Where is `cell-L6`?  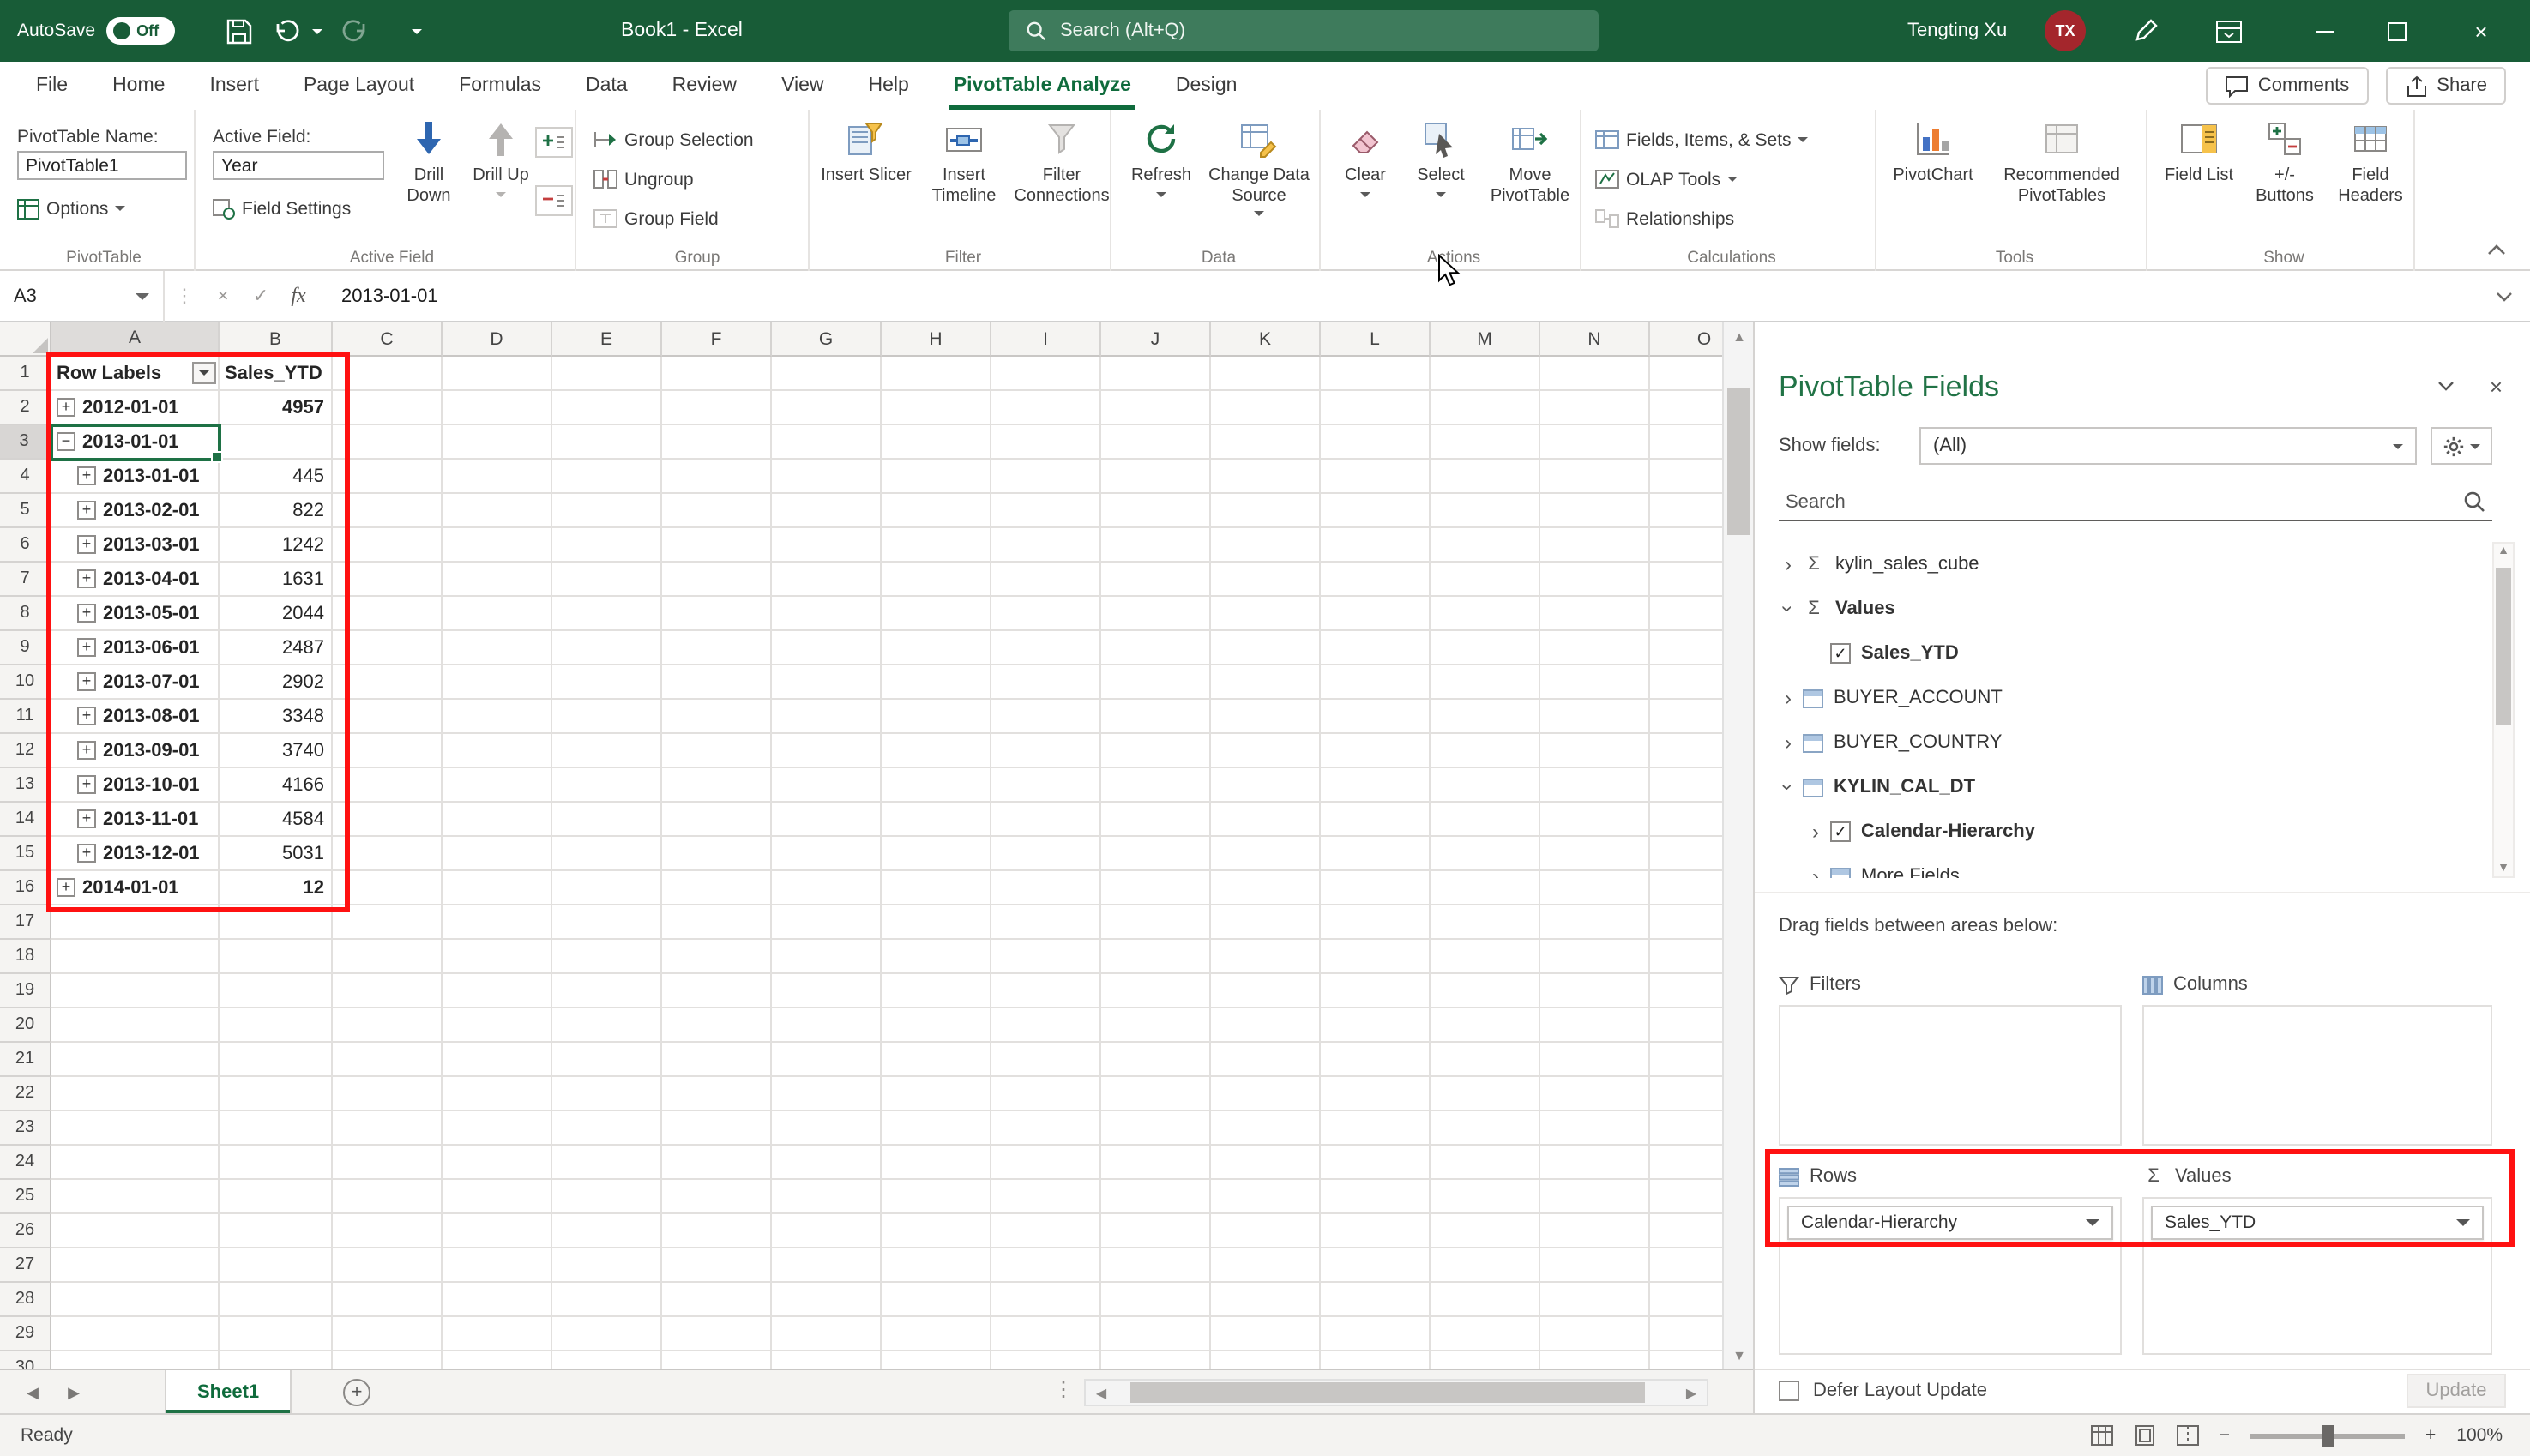
cell-L6 is located at coordinates (1376, 545).